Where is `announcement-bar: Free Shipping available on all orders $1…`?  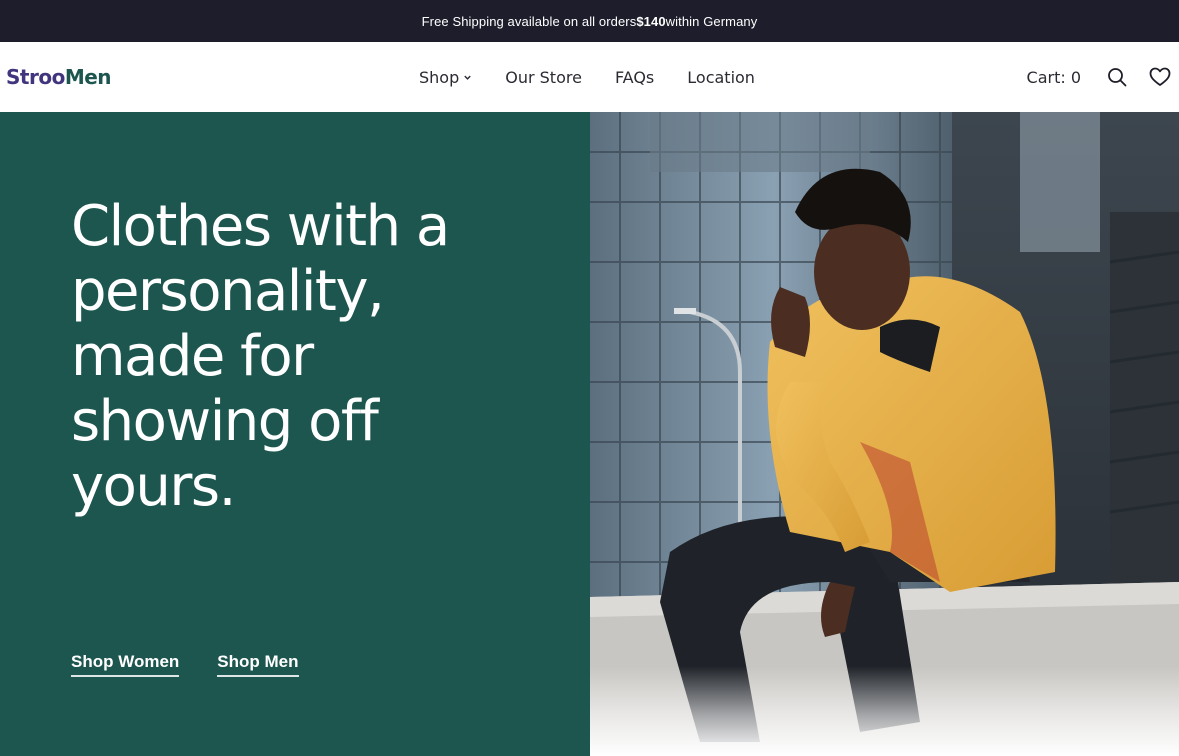 announcement-bar: Free Shipping available on all orders $1… is located at coordinates (589, 21).